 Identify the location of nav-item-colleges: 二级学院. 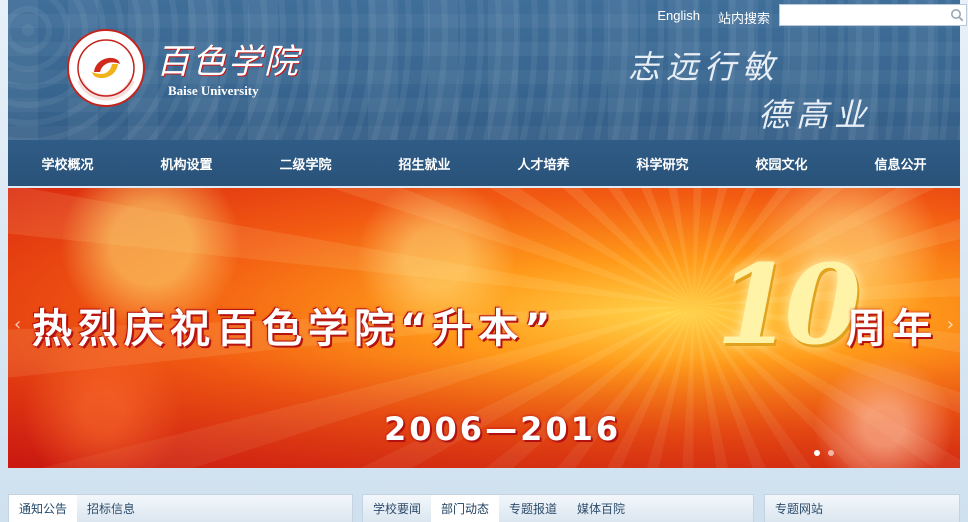
(305, 163).